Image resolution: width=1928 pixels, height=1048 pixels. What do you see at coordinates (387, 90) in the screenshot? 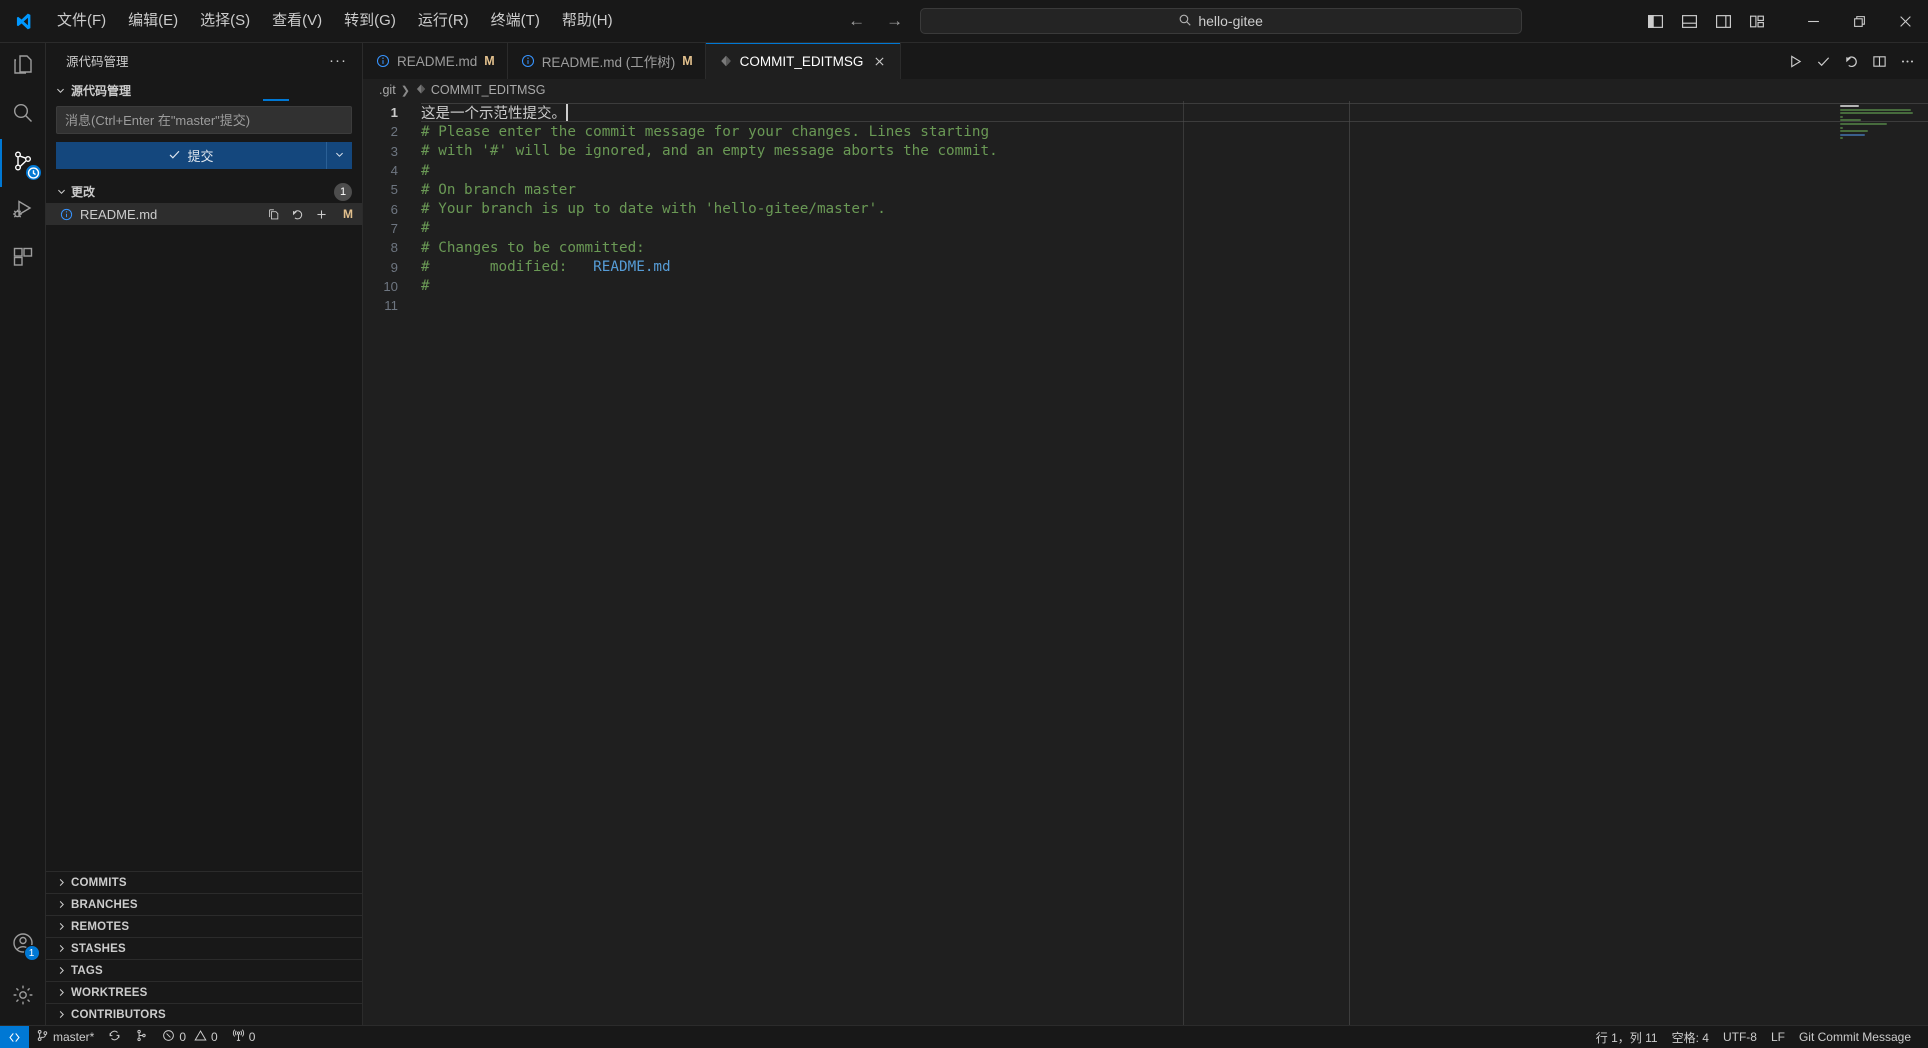
I see `breadcrumb-item-git: .git` at bounding box center [387, 90].